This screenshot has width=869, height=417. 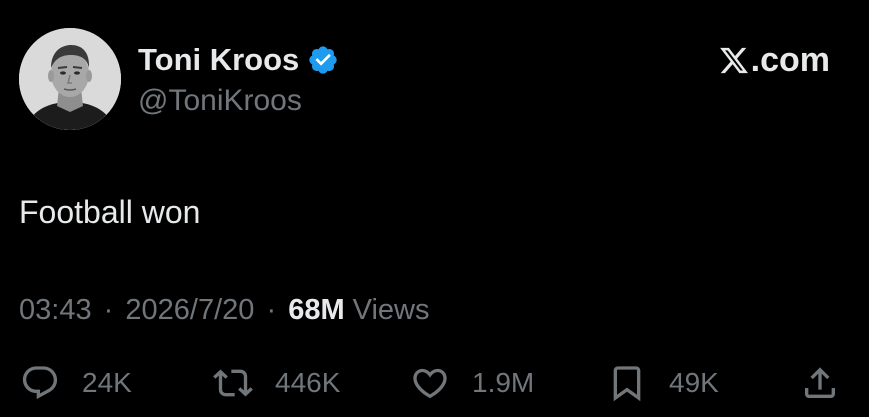 I want to click on x-logo-icon, so click(x=734, y=60).